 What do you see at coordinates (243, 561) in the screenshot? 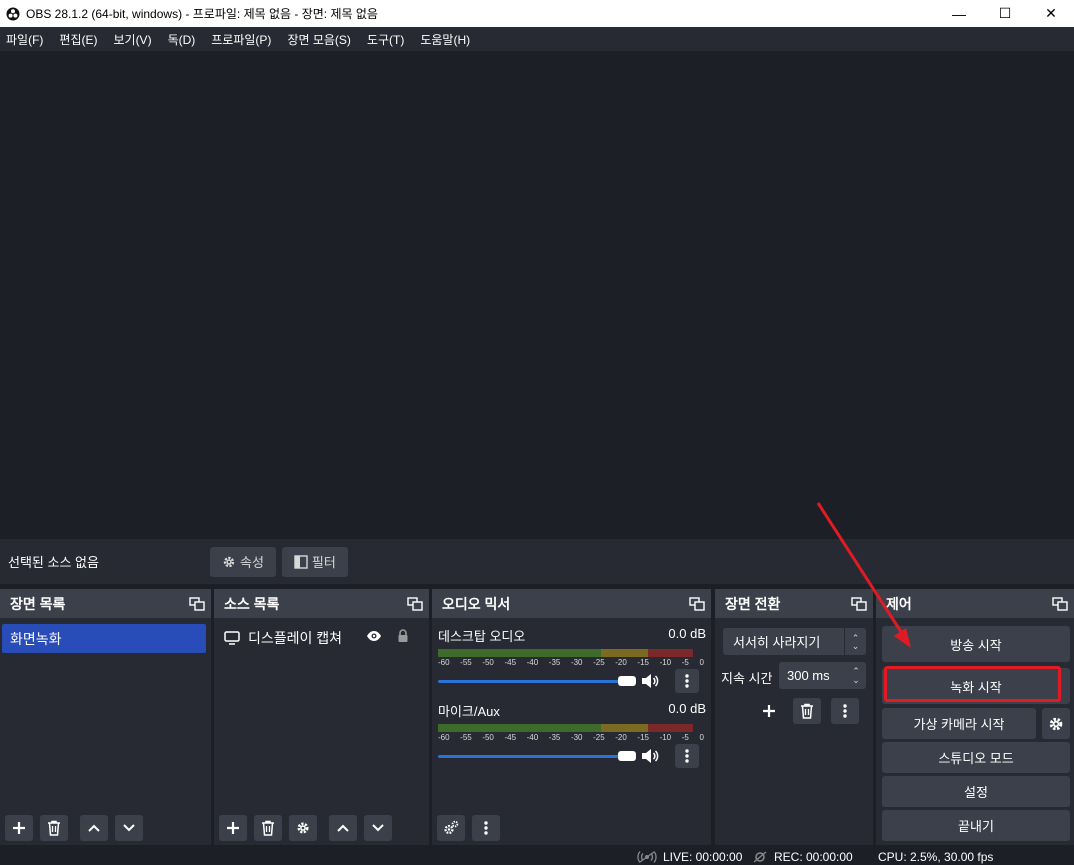
I see `properties-button: 속성` at bounding box center [243, 561].